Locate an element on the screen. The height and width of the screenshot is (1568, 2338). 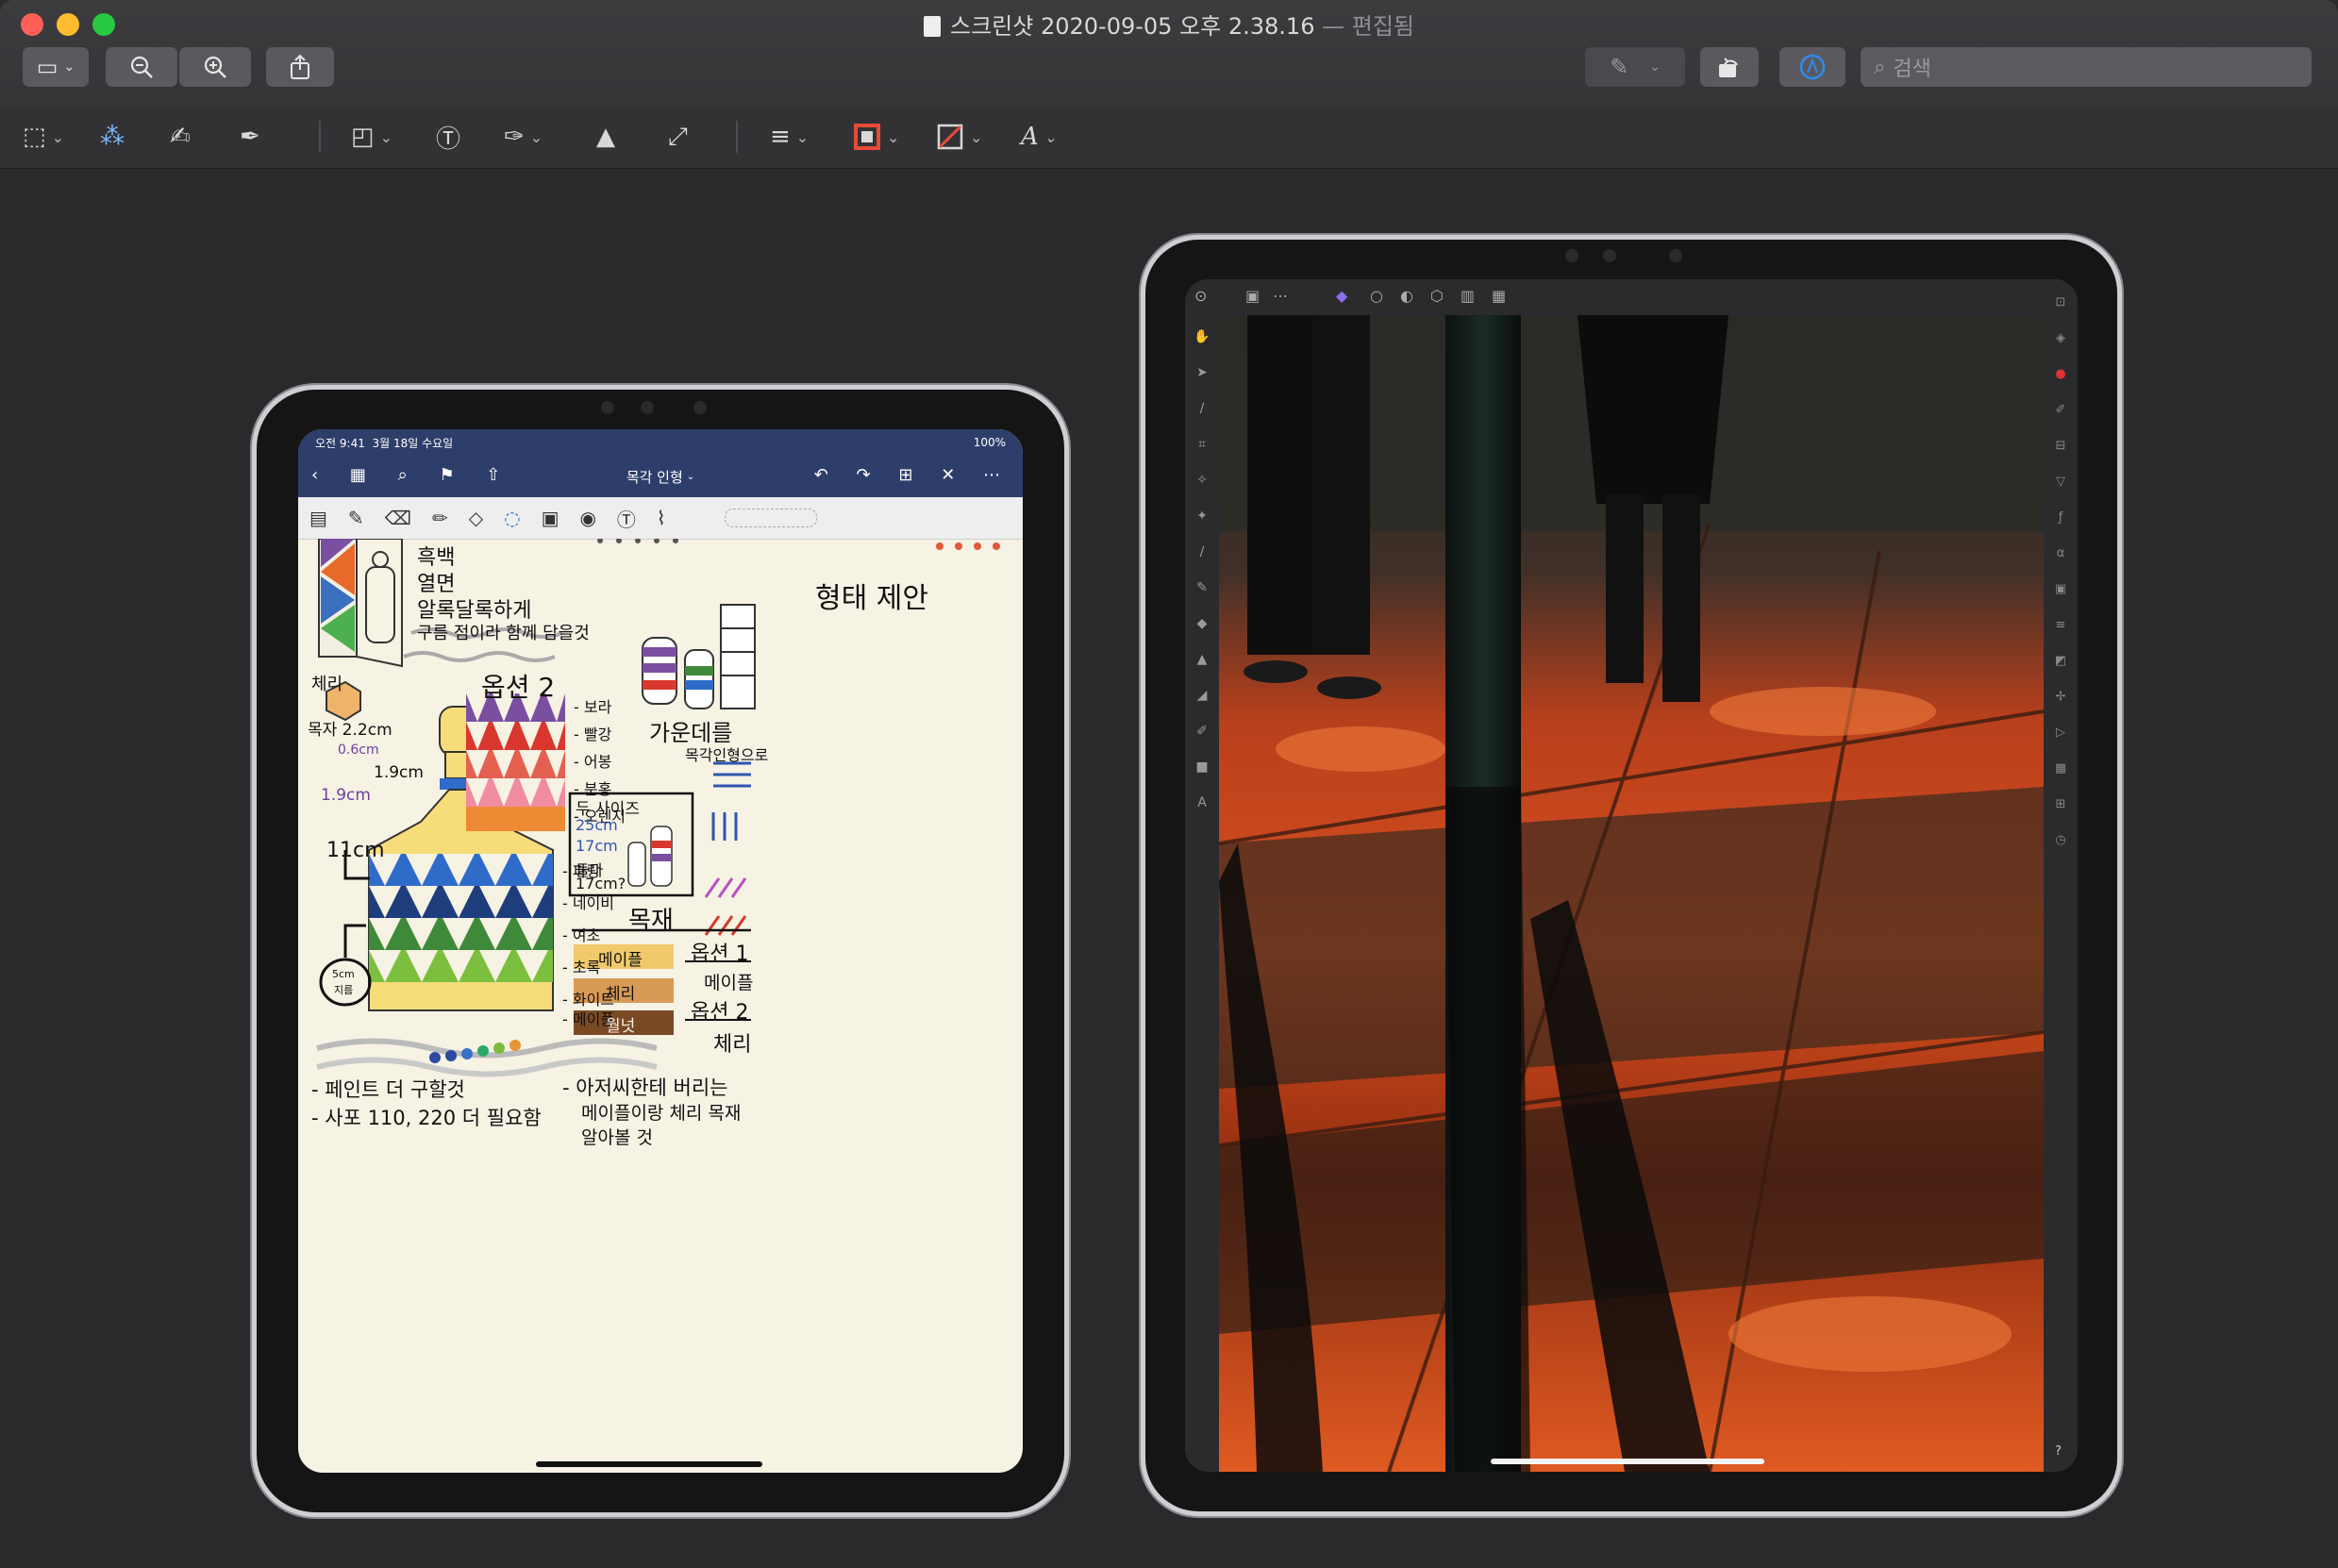
nav-right-icons: ↶ ↷ ⊞ ✕ ⋯ is located at coordinates (912, 475).